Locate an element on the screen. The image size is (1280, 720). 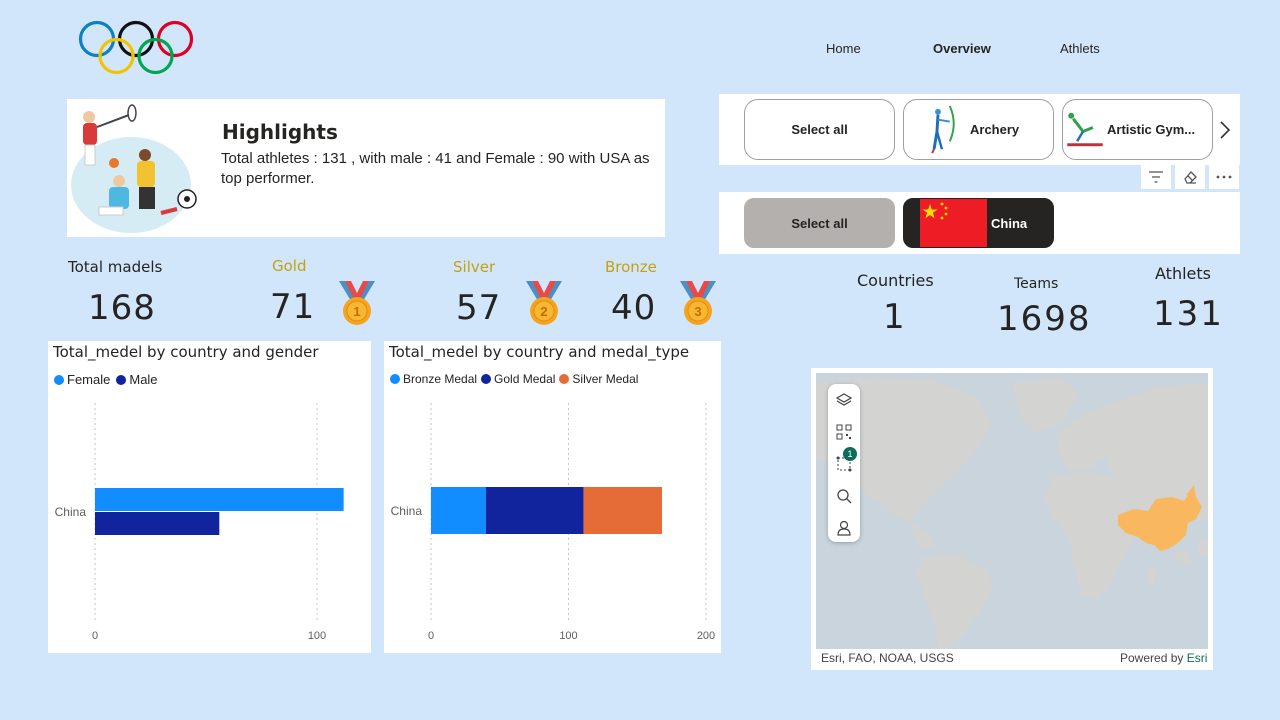
map-toolbar: 1 is located at coordinates (844, 463).